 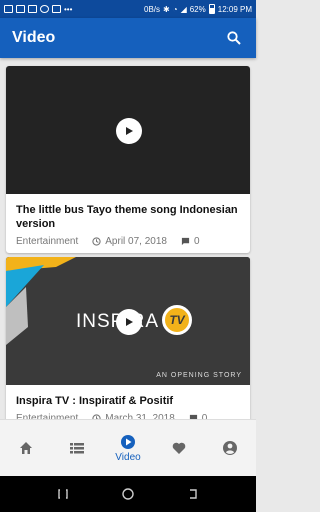 I want to click on play-circle-icon, so click(x=128, y=441).